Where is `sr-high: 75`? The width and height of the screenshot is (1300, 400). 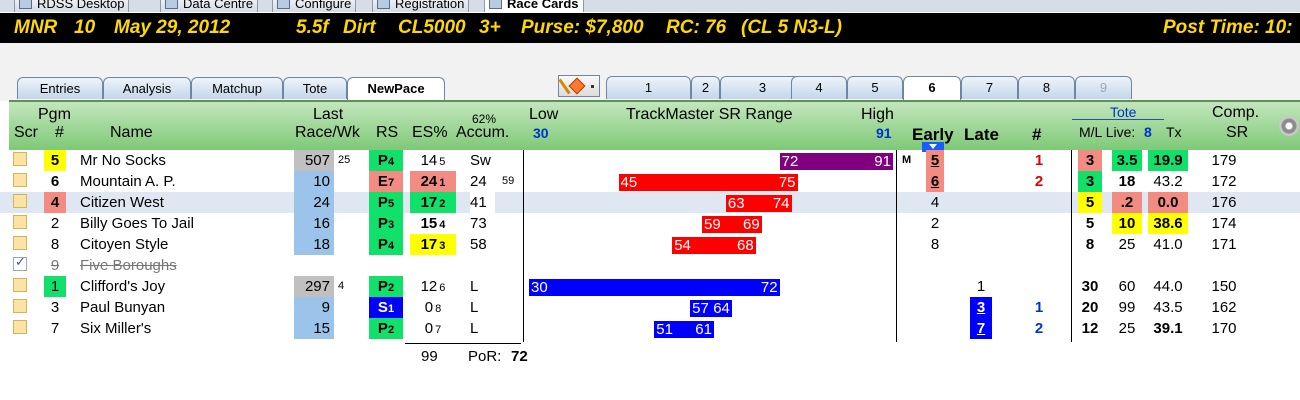
sr-high: 75 is located at coordinates (787, 182).